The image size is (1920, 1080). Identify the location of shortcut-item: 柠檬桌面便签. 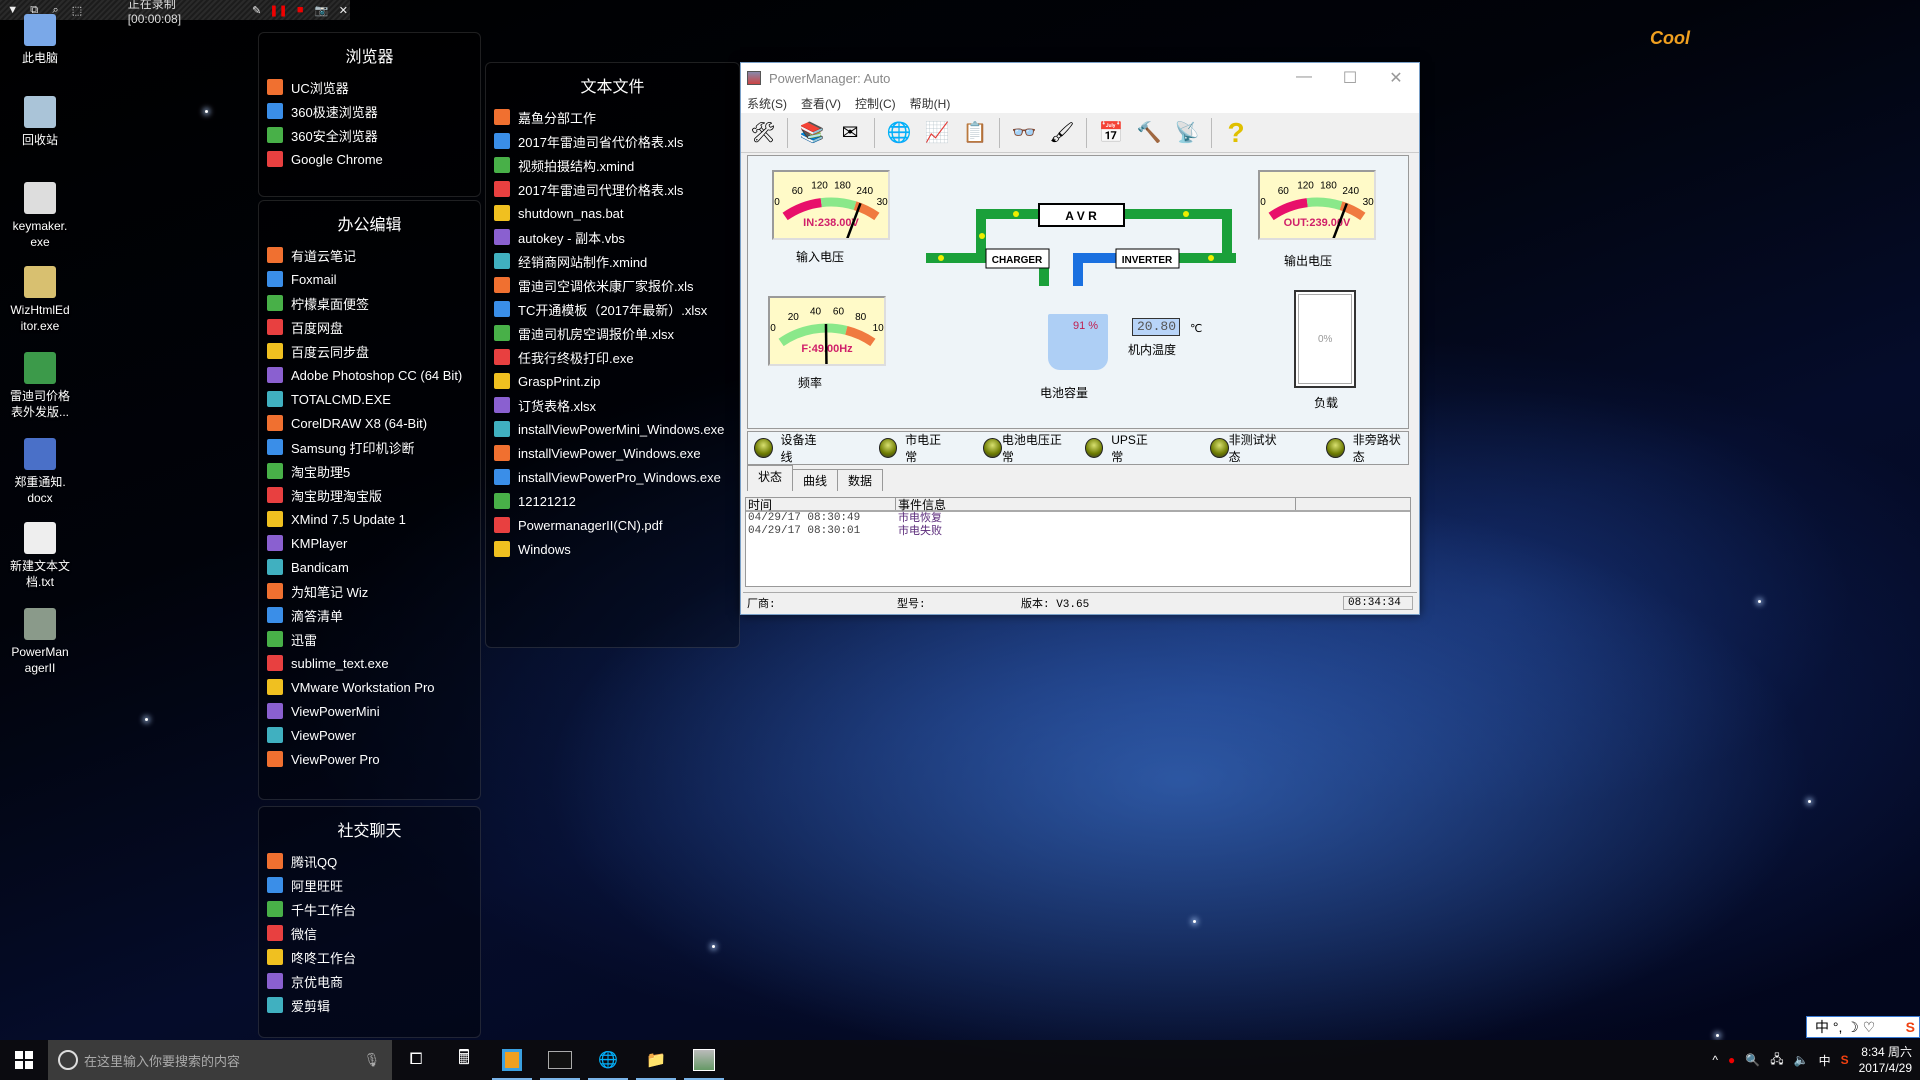
(373, 303).